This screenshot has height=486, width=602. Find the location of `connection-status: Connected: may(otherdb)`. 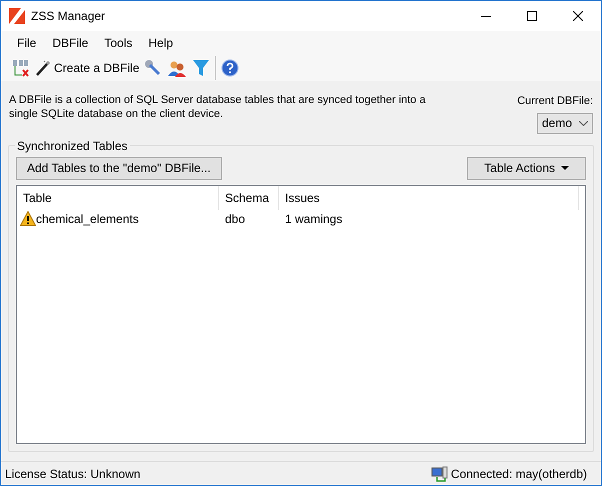

connection-status: Connected: may(otherdb) is located at coordinates (518, 474).